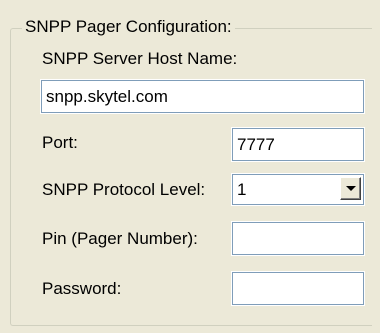 The height and width of the screenshot is (333, 380). Describe the element at coordinates (256, 144) in the screenshot. I see `port-value: 7777` at that location.